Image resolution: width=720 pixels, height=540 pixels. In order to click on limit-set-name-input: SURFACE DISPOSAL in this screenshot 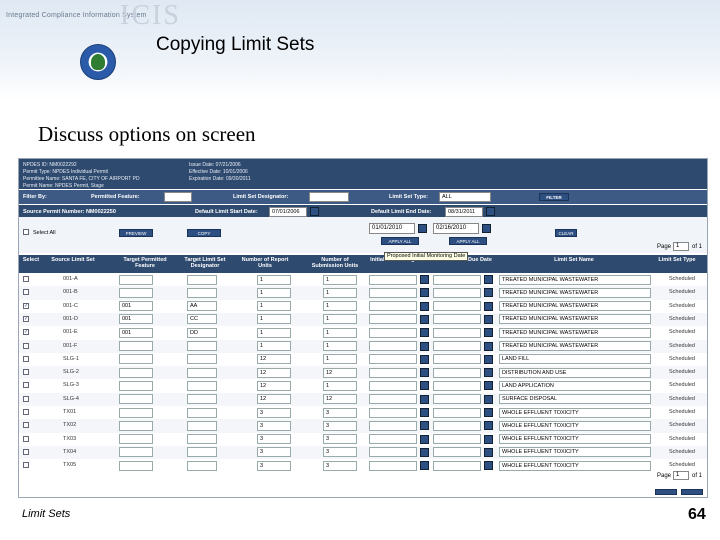, I will do `click(575, 399)`.